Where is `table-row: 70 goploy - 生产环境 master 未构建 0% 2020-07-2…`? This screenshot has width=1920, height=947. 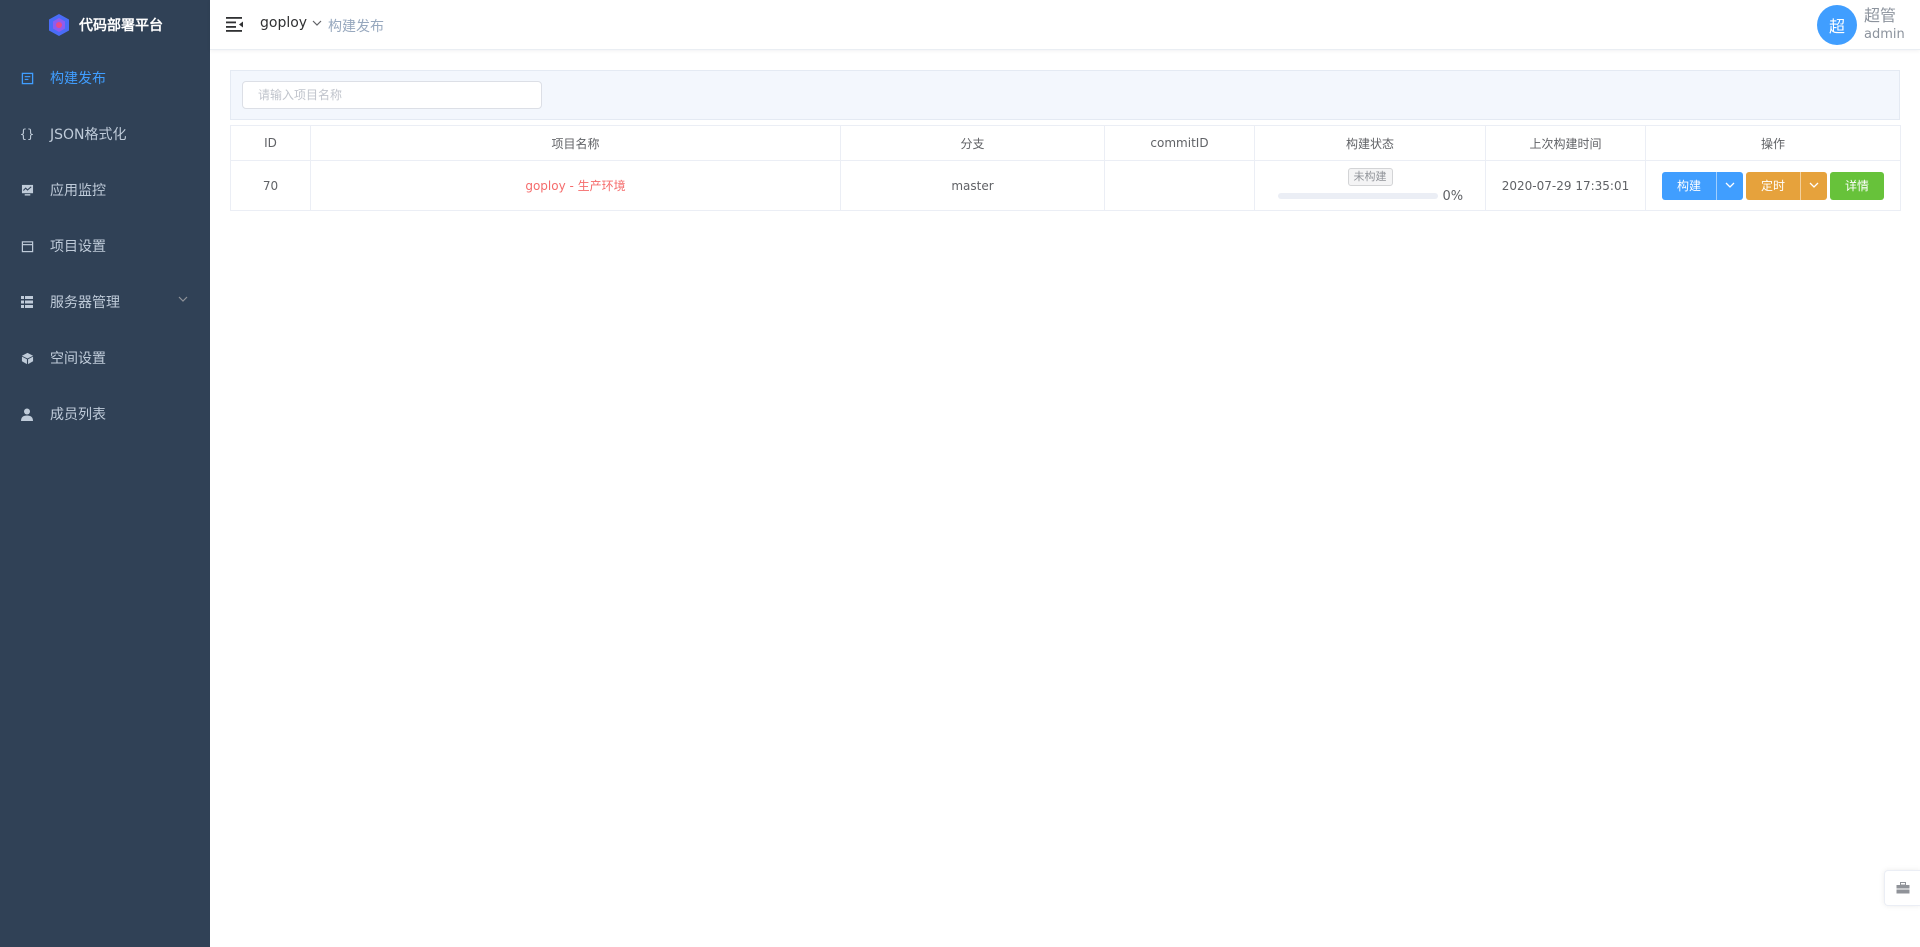 table-row: 70 goploy - 生产环境 master 未构建 0% 2020-07-2… is located at coordinates (1065, 185).